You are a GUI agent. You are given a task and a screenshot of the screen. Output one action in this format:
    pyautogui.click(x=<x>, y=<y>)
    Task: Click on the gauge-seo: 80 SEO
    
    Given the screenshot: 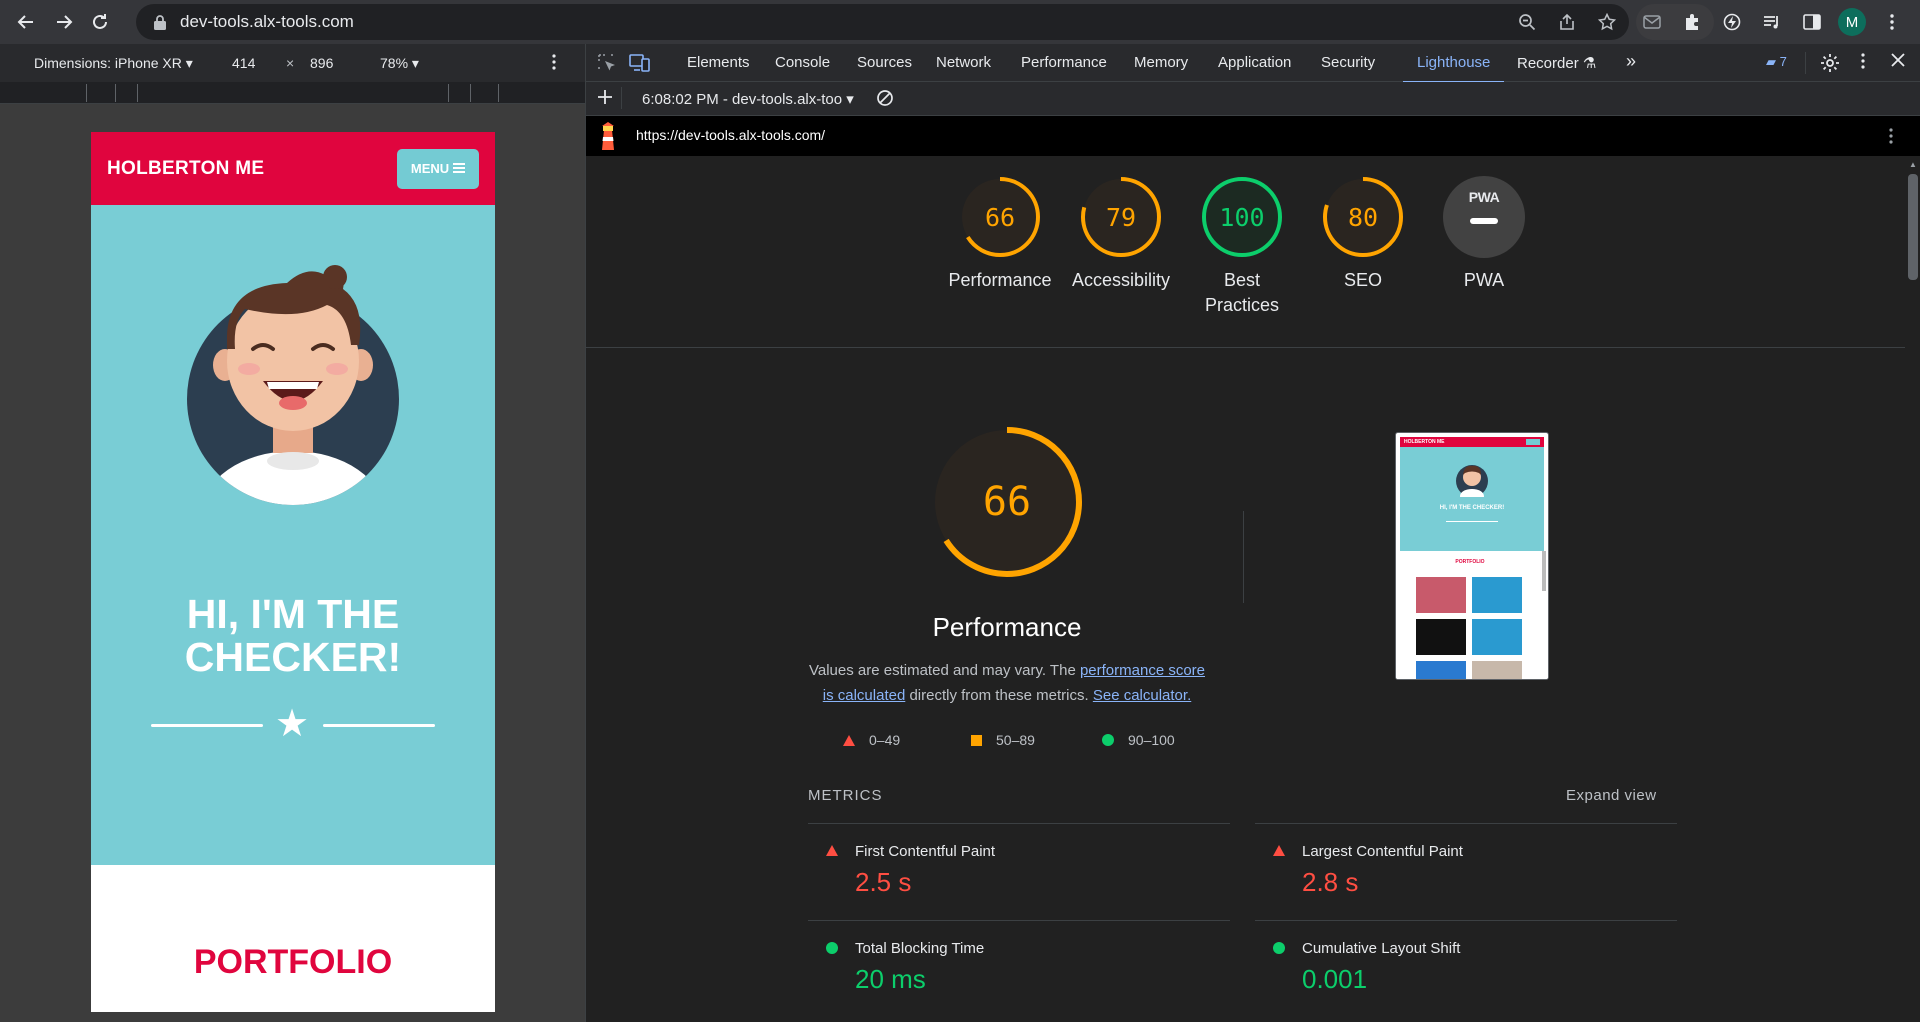 What is the action you would take?
    pyautogui.click(x=1363, y=234)
    